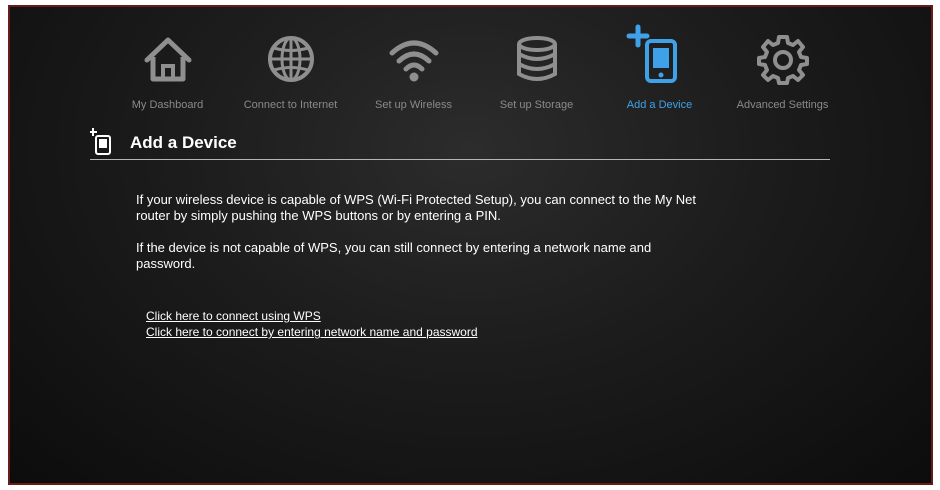  I want to click on section-header: Add a Device, so click(460, 142).